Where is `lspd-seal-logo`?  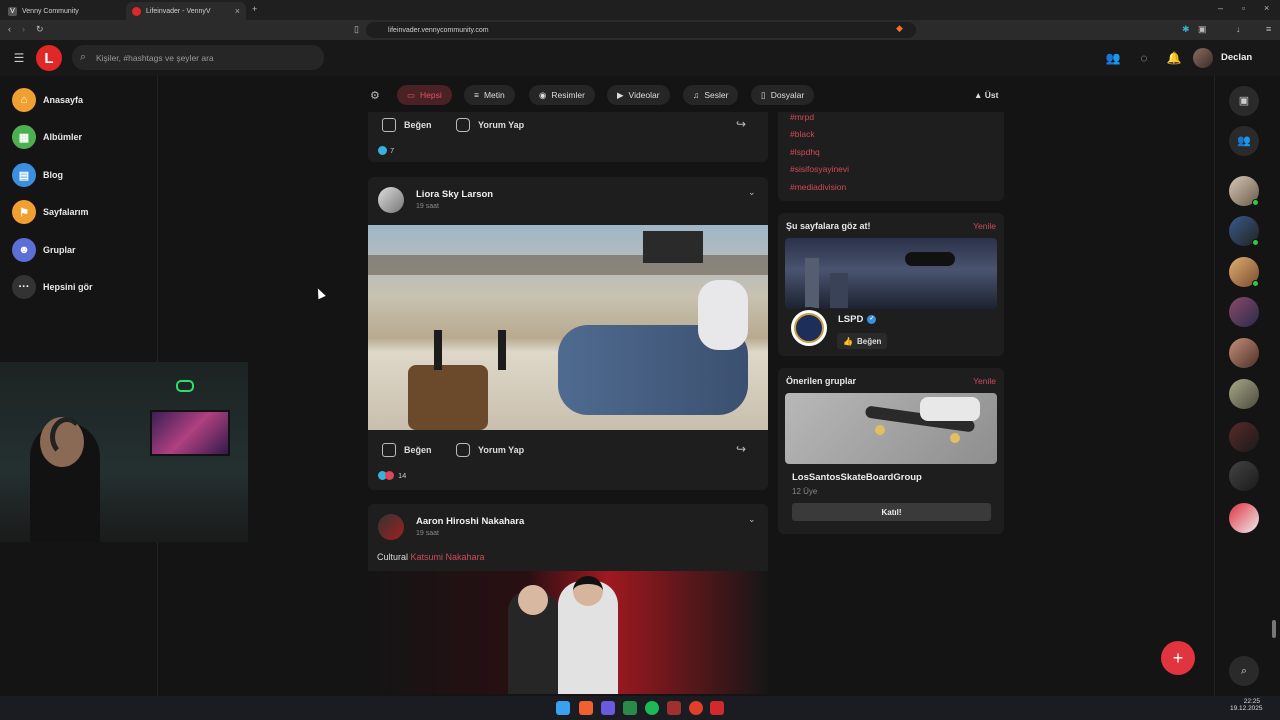
lspd-seal-logo is located at coordinates (809, 328).